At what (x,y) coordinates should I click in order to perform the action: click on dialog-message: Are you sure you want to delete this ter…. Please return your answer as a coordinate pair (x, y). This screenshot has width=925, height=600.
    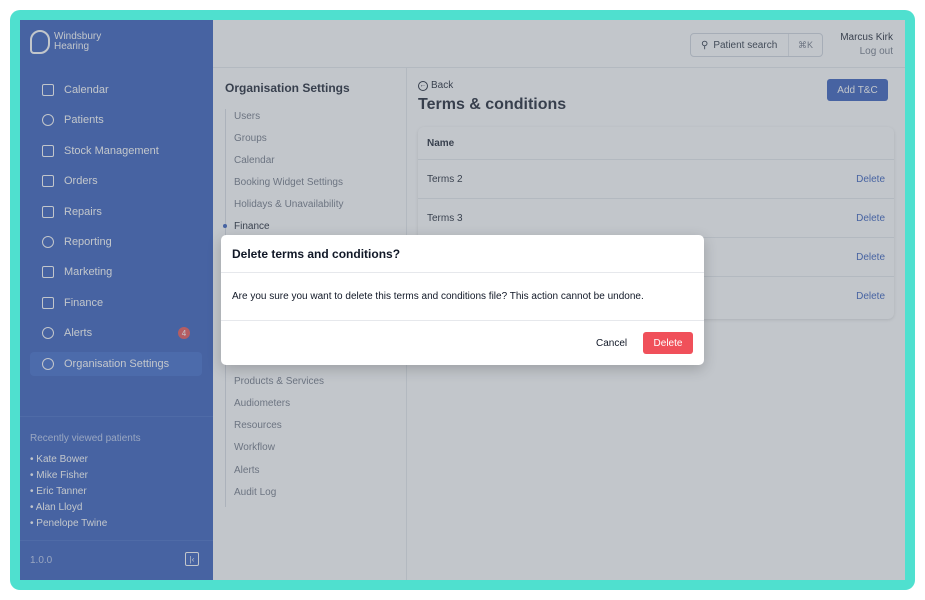
    Looking at the image, I should click on (462, 297).